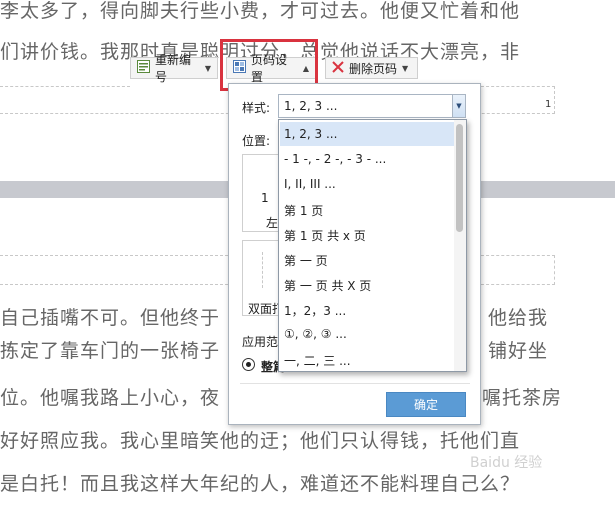 The width and height of the screenshot is (615, 508). Describe the element at coordinates (426, 404) in the screenshot. I see `ok-button: 确定` at that location.